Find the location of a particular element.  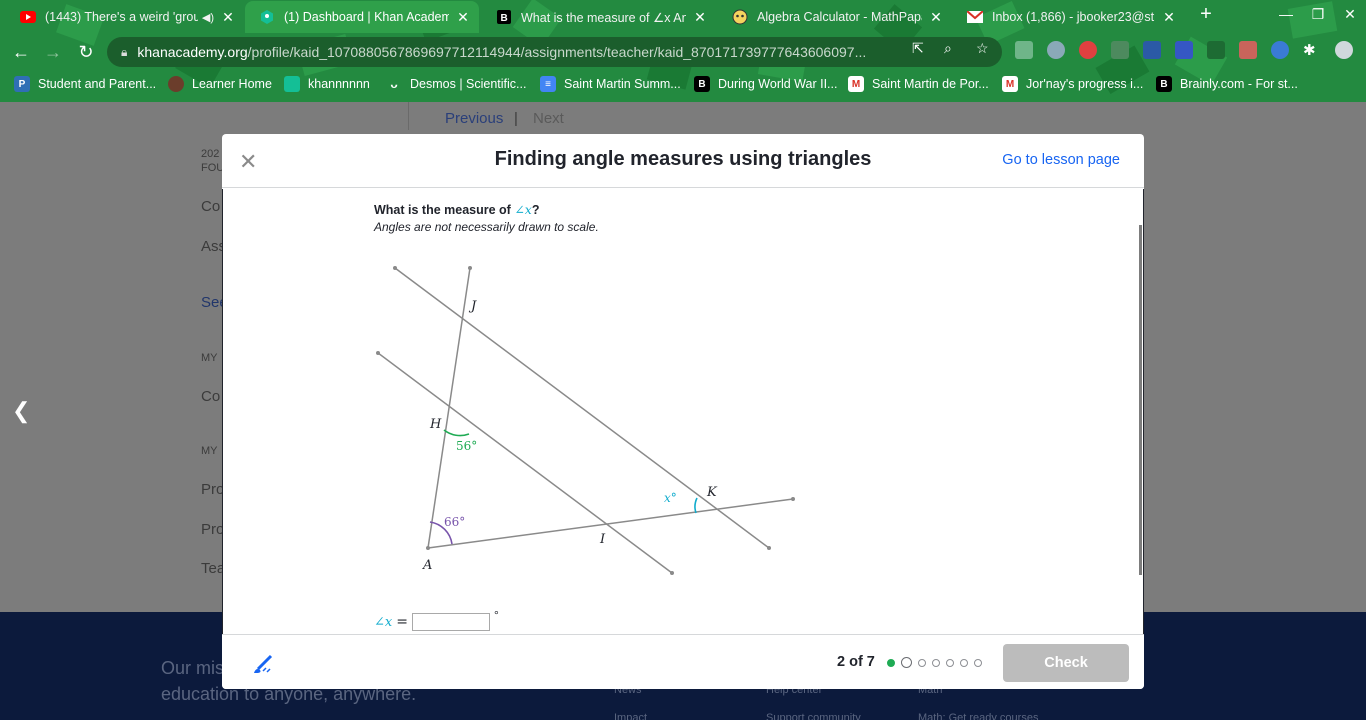

tab-youtube: (1443) There's a weird 'grou ◀︎) ✕ is located at coordinates (125, 17).